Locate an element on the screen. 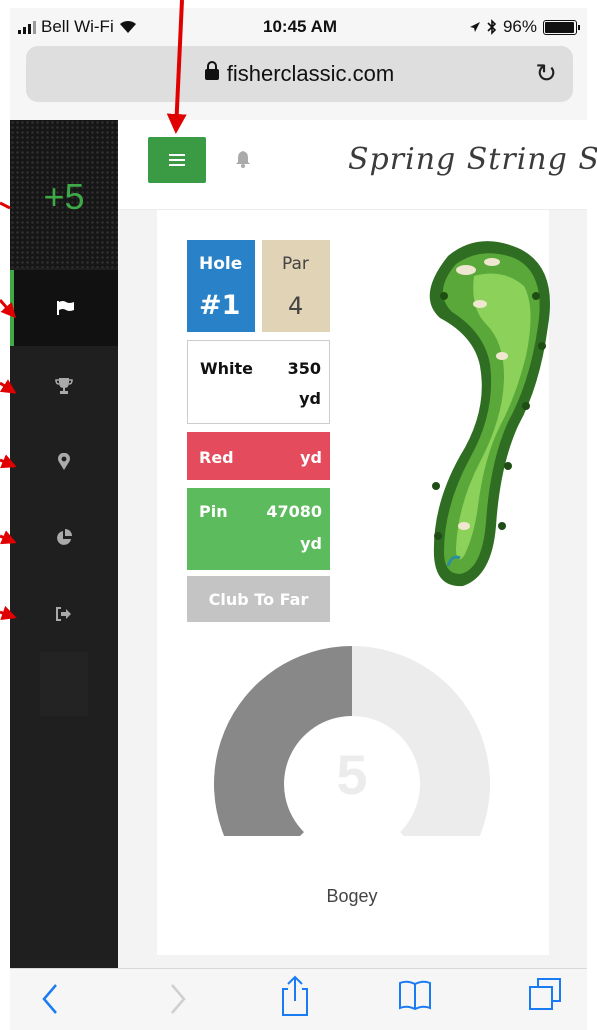  arrow-to-score is located at coordinates (5, 205).